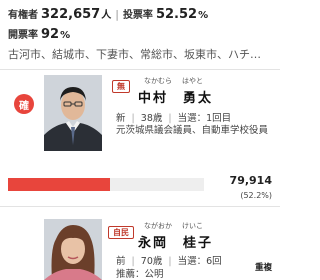 The height and width of the screenshot is (280, 320). Describe the element at coordinates (59, 184) in the screenshot. I see `vote-bar-fill` at that location.